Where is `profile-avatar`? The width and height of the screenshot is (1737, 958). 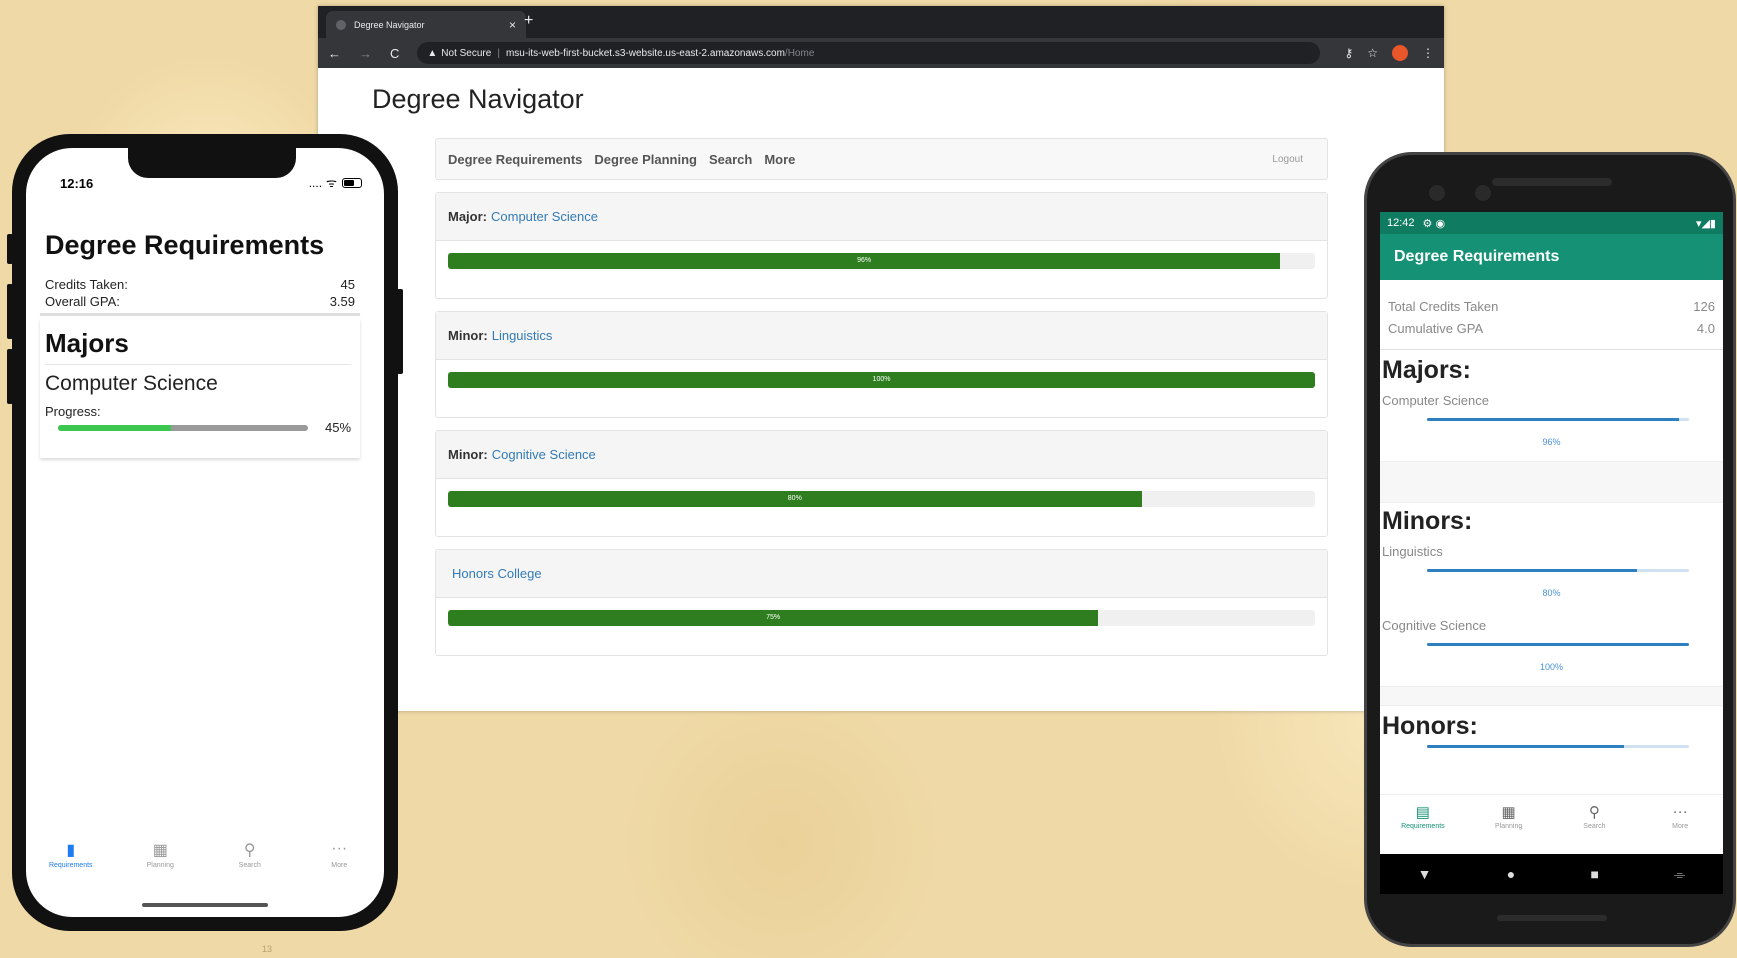
profile-avatar is located at coordinates (1400, 53).